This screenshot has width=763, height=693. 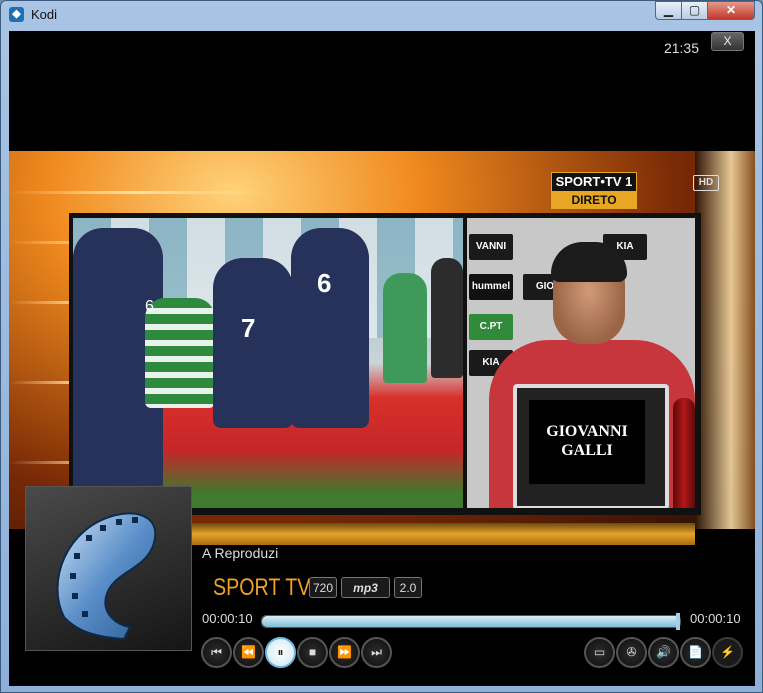 I want to click on player-figure-green: 6, so click(x=180, y=353).